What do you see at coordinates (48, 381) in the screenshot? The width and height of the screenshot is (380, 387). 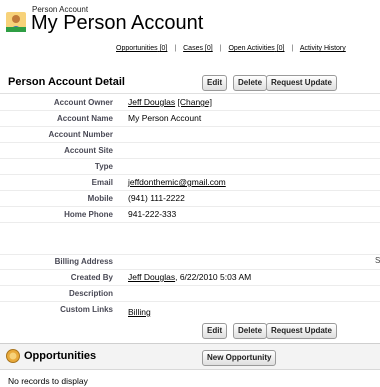 I see `empty-message: No records to display` at bounding box center [48, 381].